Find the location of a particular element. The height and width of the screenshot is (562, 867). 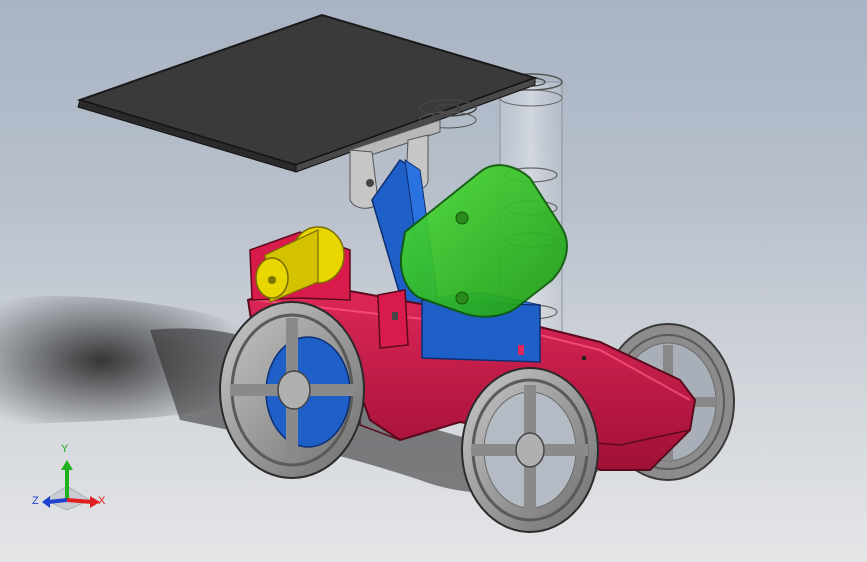

y-axis-label: Y is located at coordinates (65, 449).